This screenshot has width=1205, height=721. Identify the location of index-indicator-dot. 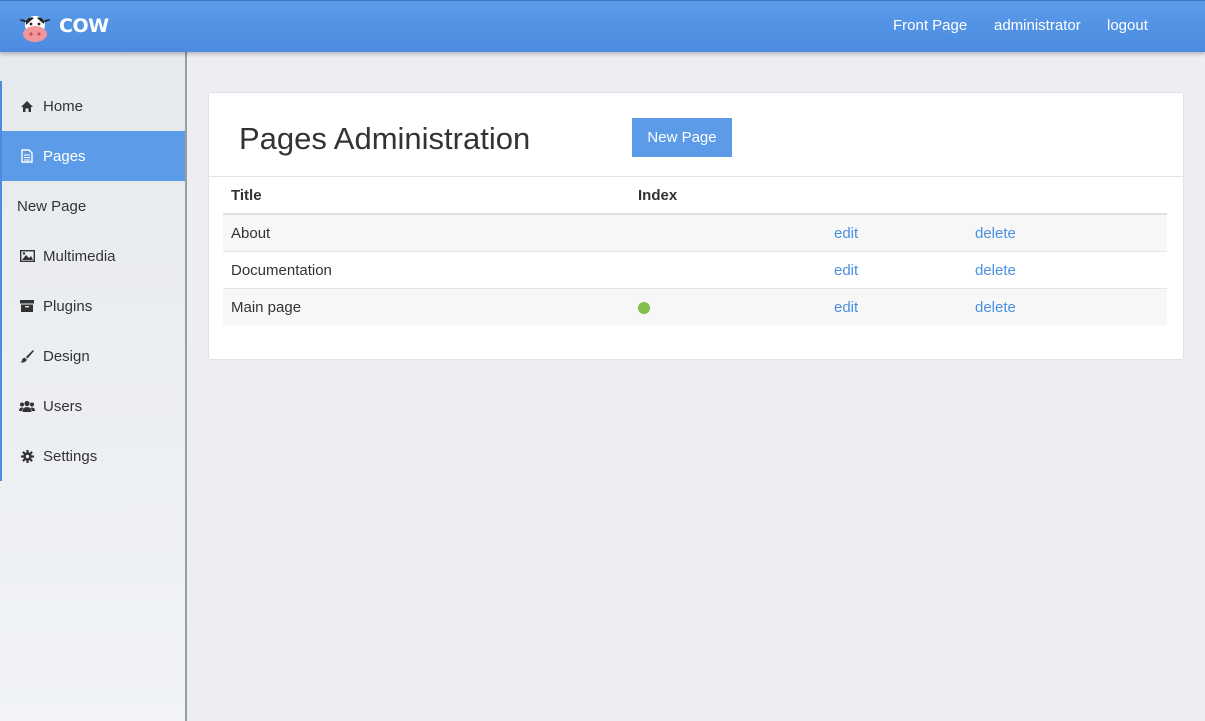
(644, 307).